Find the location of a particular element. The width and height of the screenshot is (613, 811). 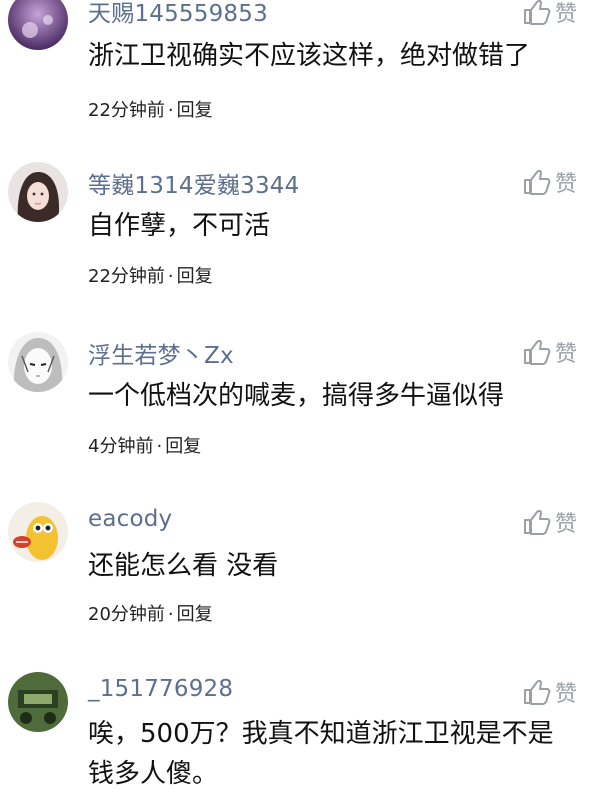

username: 等巍1314爱巍3344 is located at coordinates (193, 183).